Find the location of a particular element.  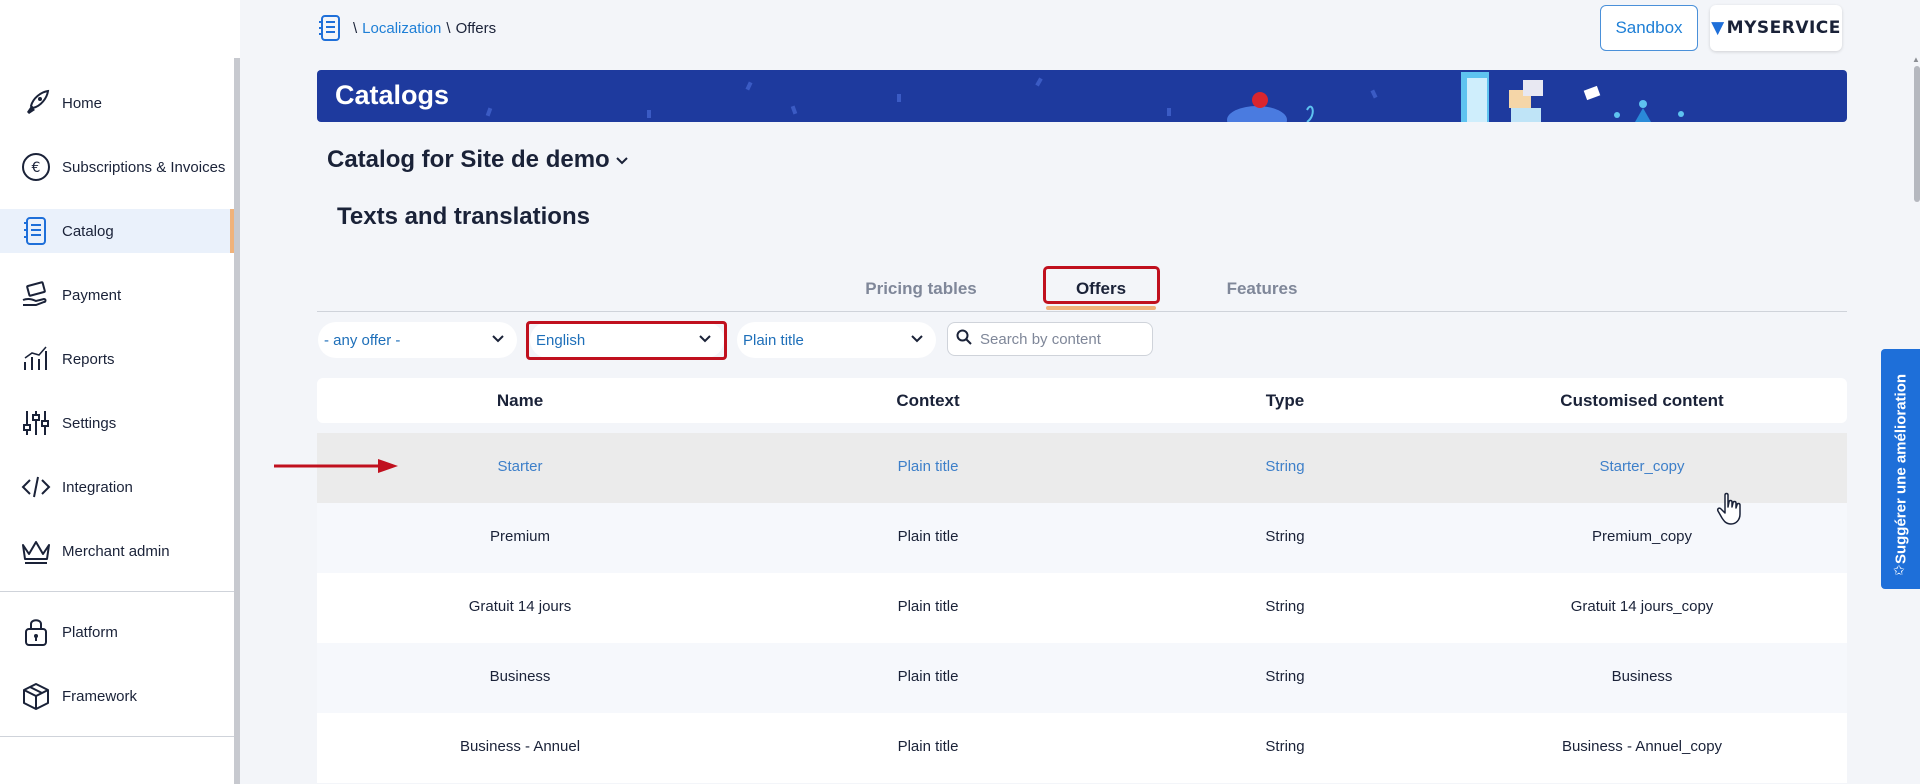

column-header-type: Type is located at coordinates (1285, 401).